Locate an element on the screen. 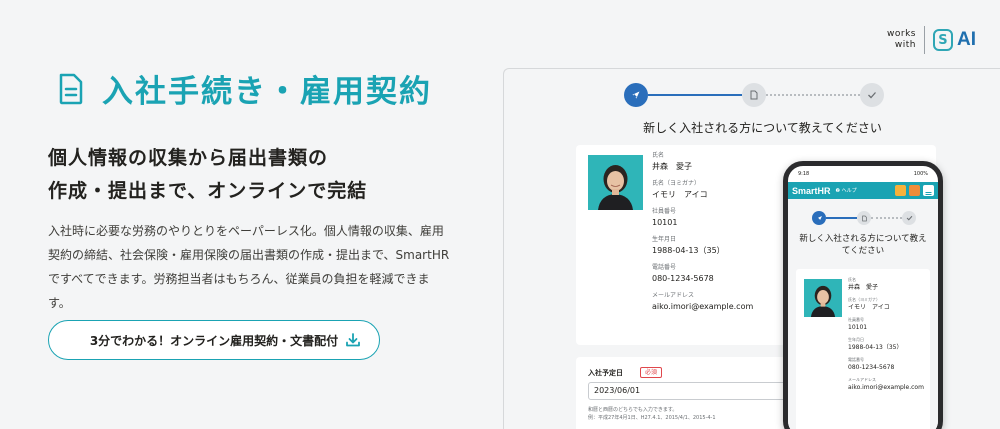  apps-icon is located at coordinates (914, 190).